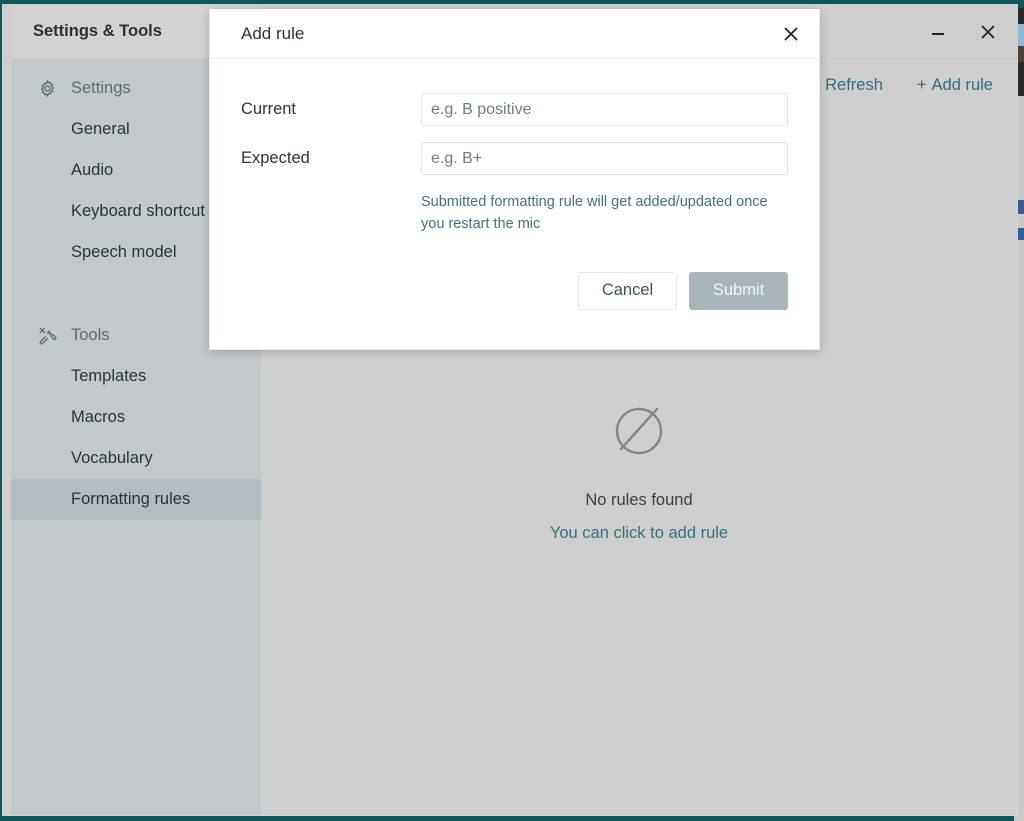 This screenshot has width=1024, height=821. What do you see at coordinates (639, 431) in the screenshot?
I see `empty-set-icon` at bounding box center [639, 431].